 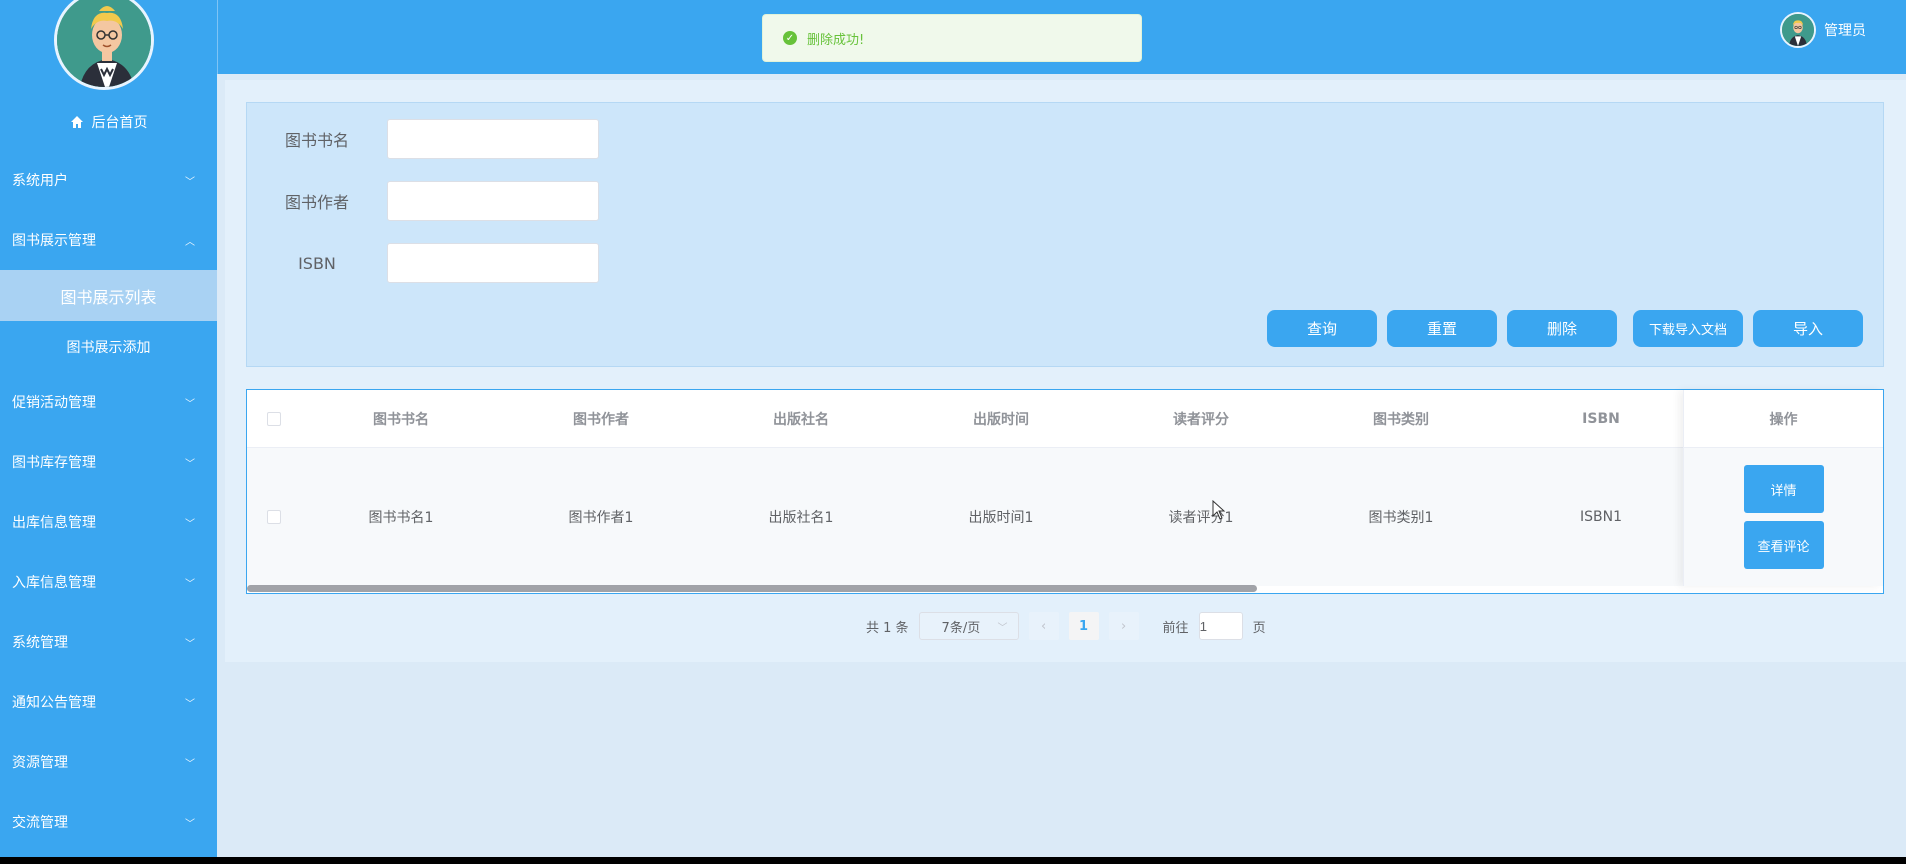 I want to click on pagination: 共 1 条 7条/页 ﹀ ‹ 1 › 前往 页, so click(x=1066, y=626).